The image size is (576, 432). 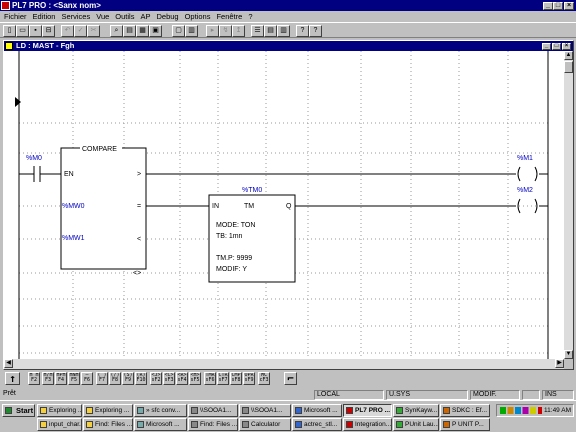 I want to click on find-icon: ⌕, so click(x=116, y=31).